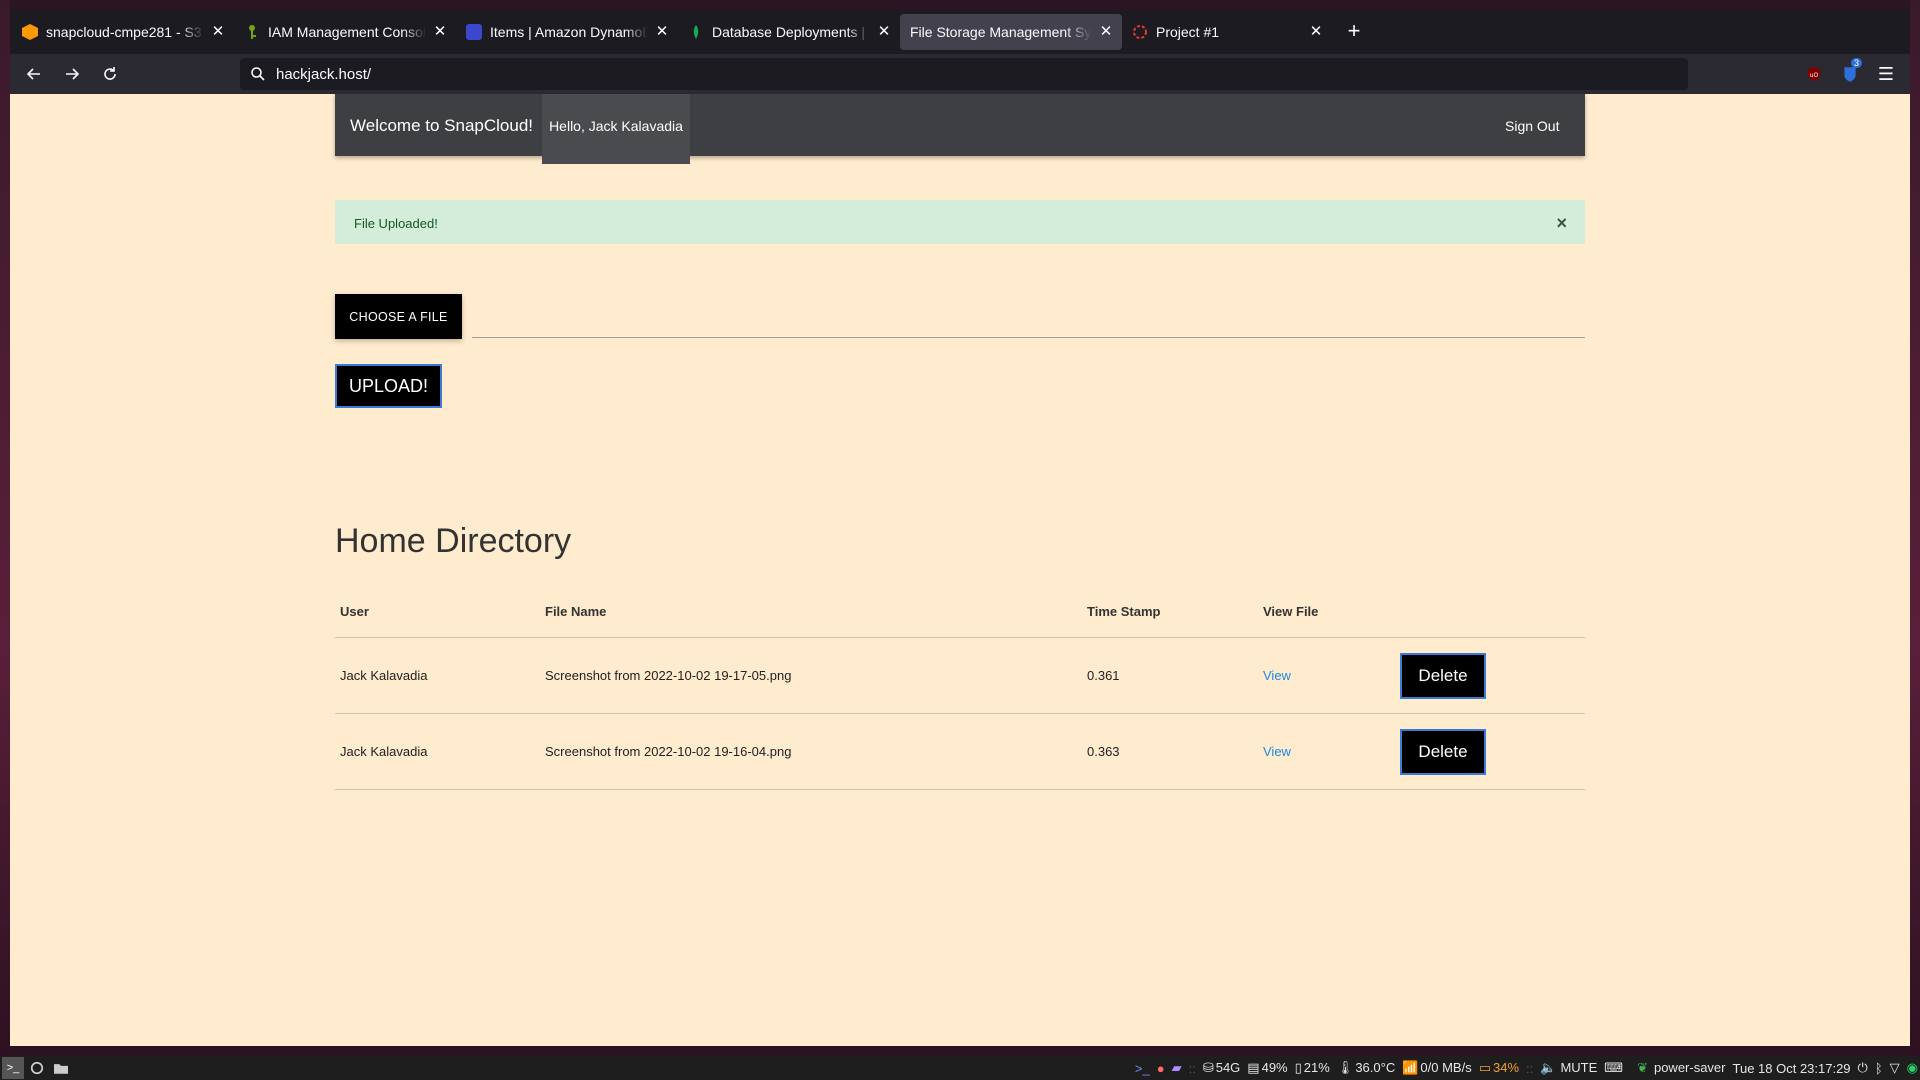 The height and width of the screenshot is (1080, 1920). What do you see at coordinates (1792, 1068) in the screenshot?
I see `clock: Tue 18 Oct 23:17:29` at bounding box center [1792, 1068].